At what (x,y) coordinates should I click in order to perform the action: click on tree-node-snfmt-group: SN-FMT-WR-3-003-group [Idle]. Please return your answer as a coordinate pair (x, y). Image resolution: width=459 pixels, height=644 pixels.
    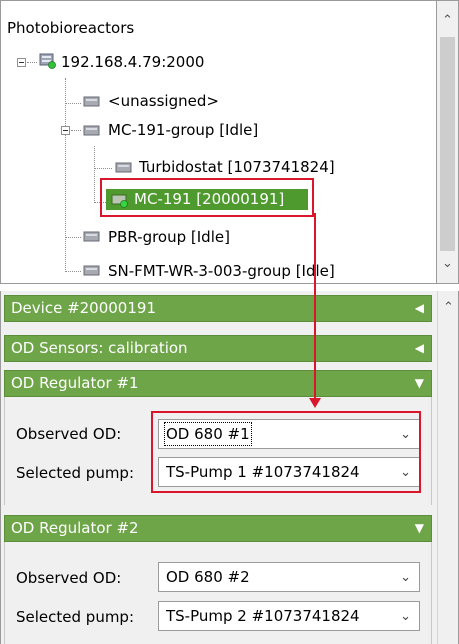
    Looking at the image, I should click on (221, 271).